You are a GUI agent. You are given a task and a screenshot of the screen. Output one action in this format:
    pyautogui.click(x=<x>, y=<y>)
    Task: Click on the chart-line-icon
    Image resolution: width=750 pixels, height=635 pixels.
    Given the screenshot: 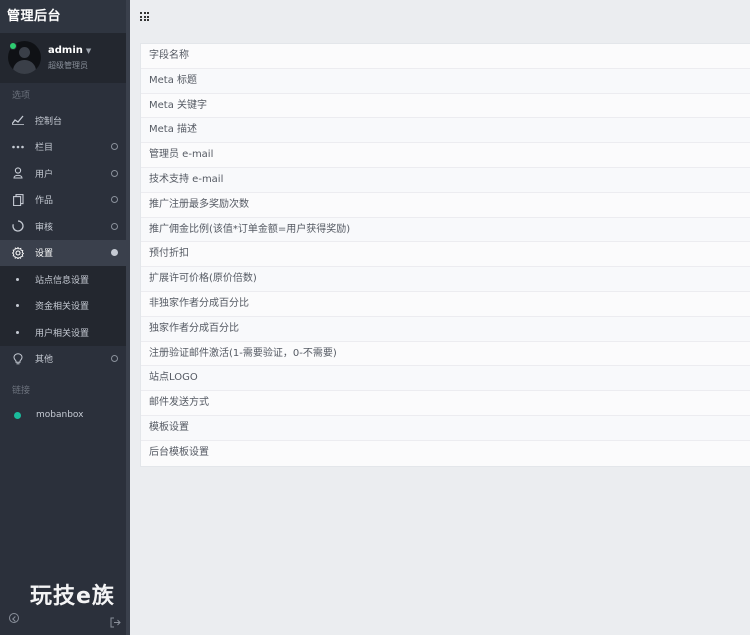 What is the action you would take?
    pyautogui.click(x=18, y=120)
    